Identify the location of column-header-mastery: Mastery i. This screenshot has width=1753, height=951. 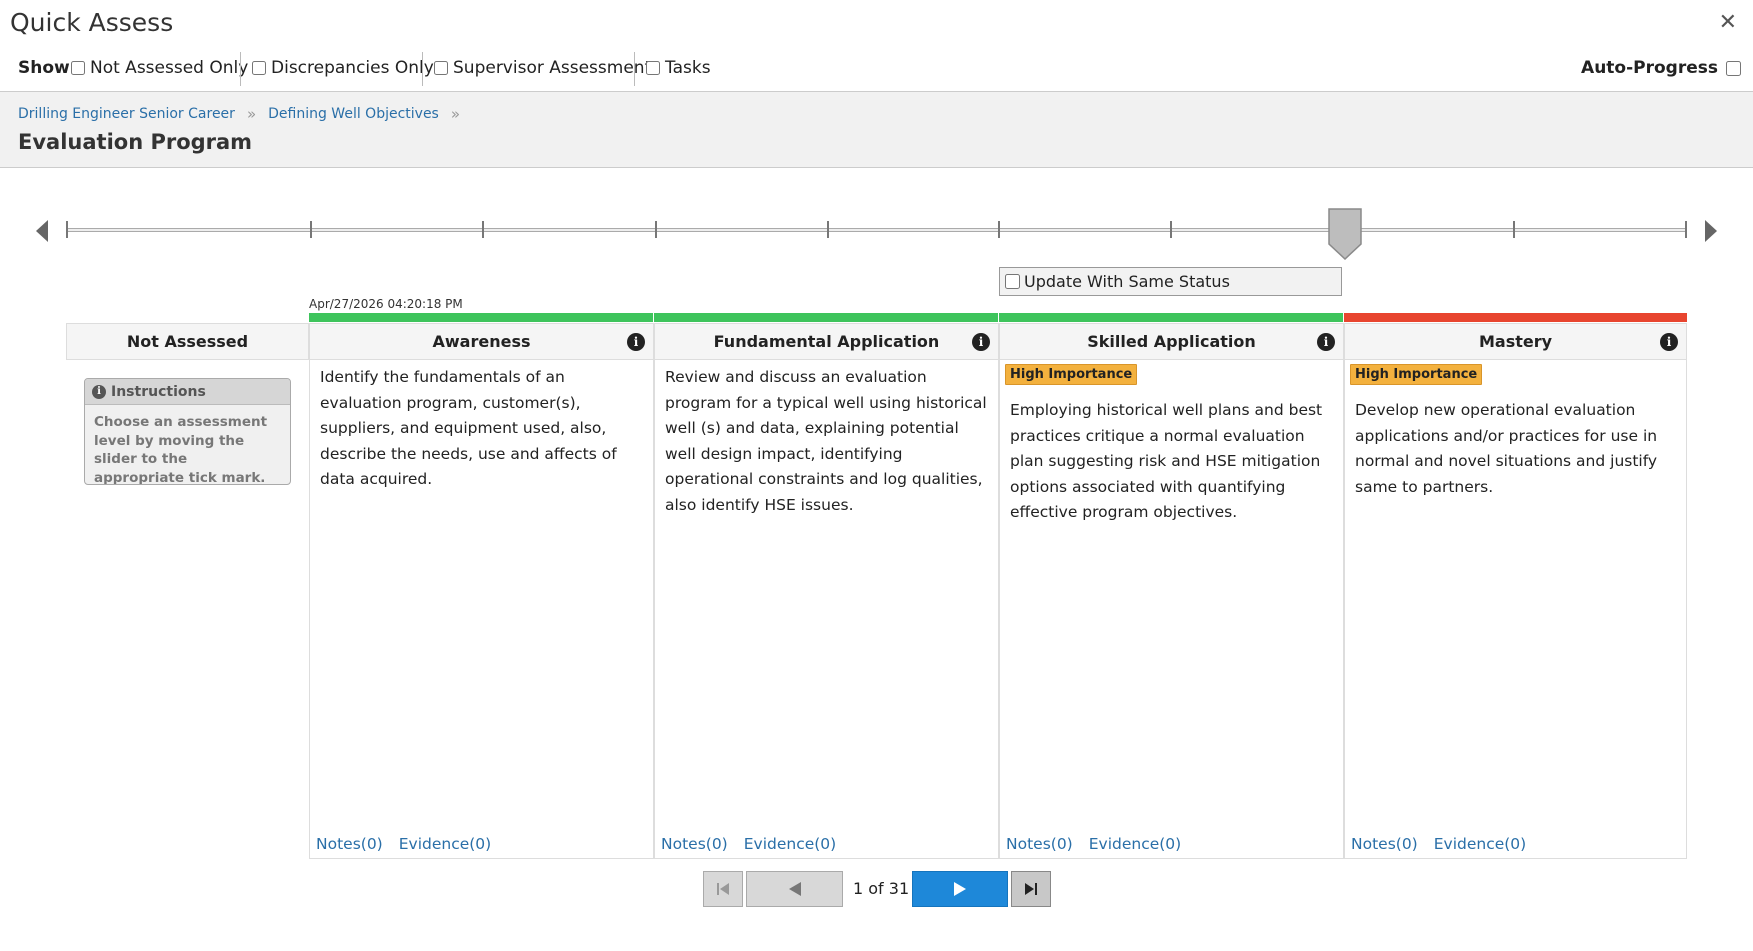
(1515, 341).